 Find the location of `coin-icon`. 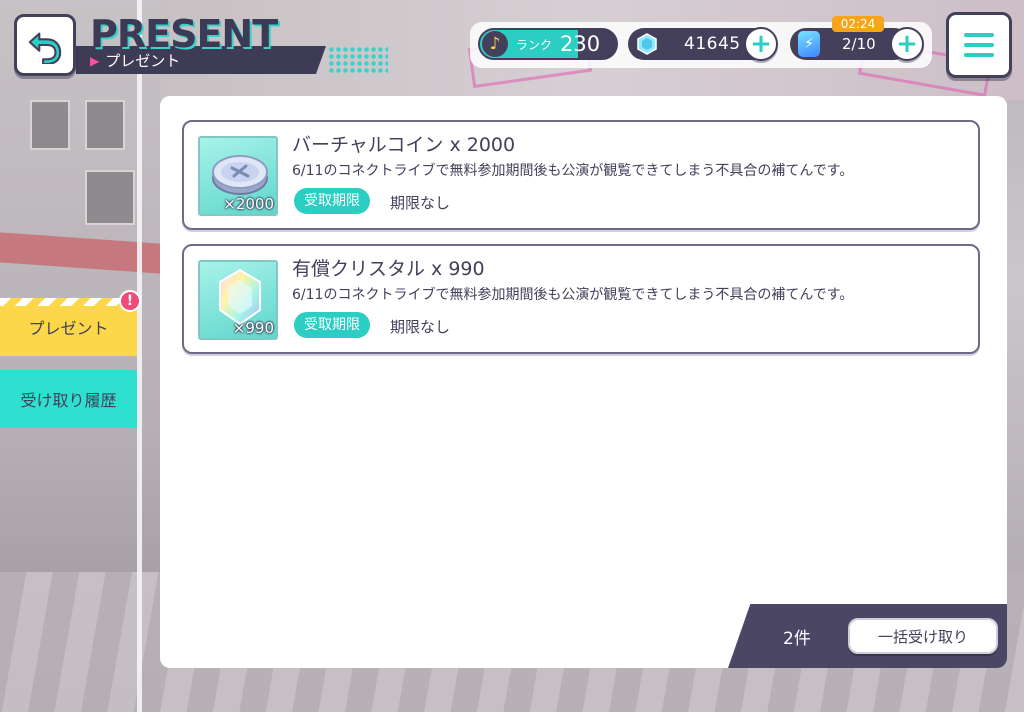

coin-icon is located at coordinates (240, 175).